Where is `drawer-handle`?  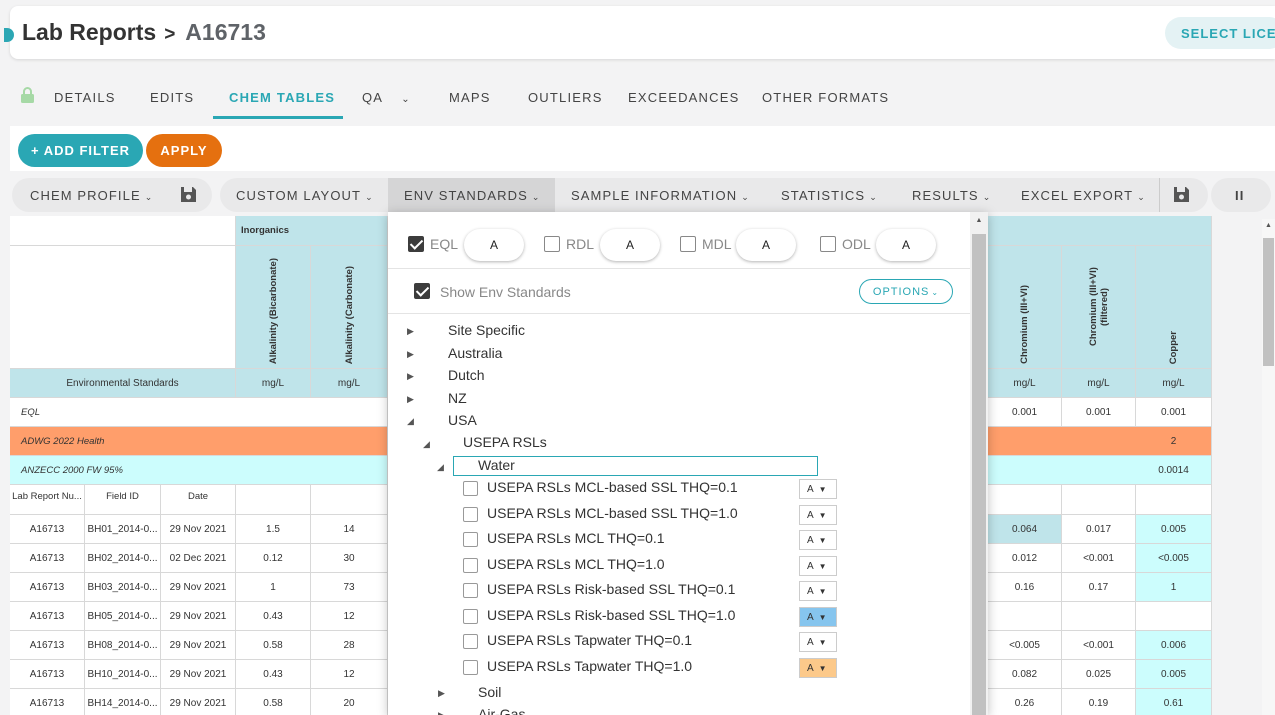
drawer-handle is located at coordinates (9, 35).